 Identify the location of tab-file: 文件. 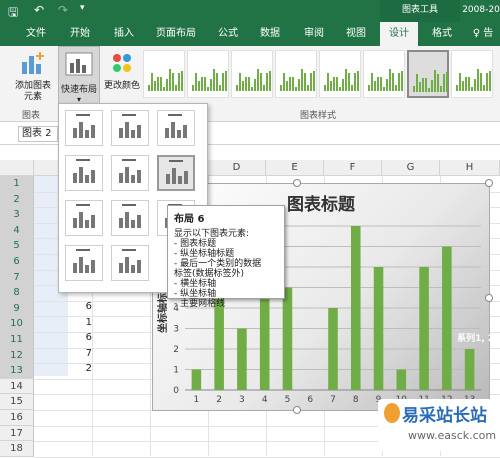
(36, 34).